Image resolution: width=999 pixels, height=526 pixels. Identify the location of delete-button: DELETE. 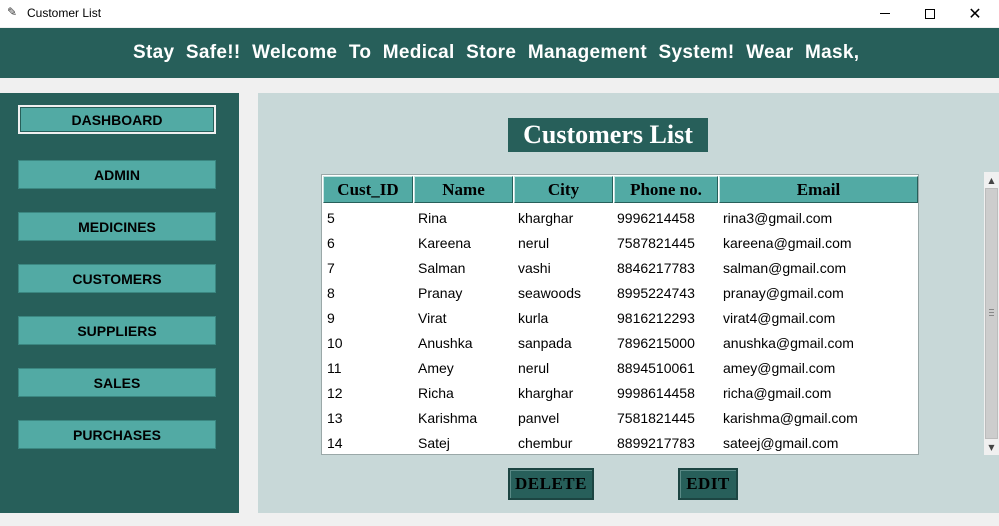
(551, 484).